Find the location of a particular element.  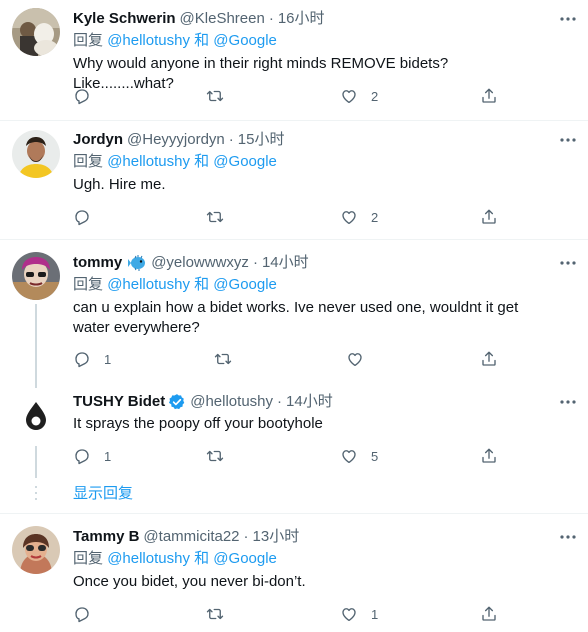

thread-line is located at coordinates (36, 462).